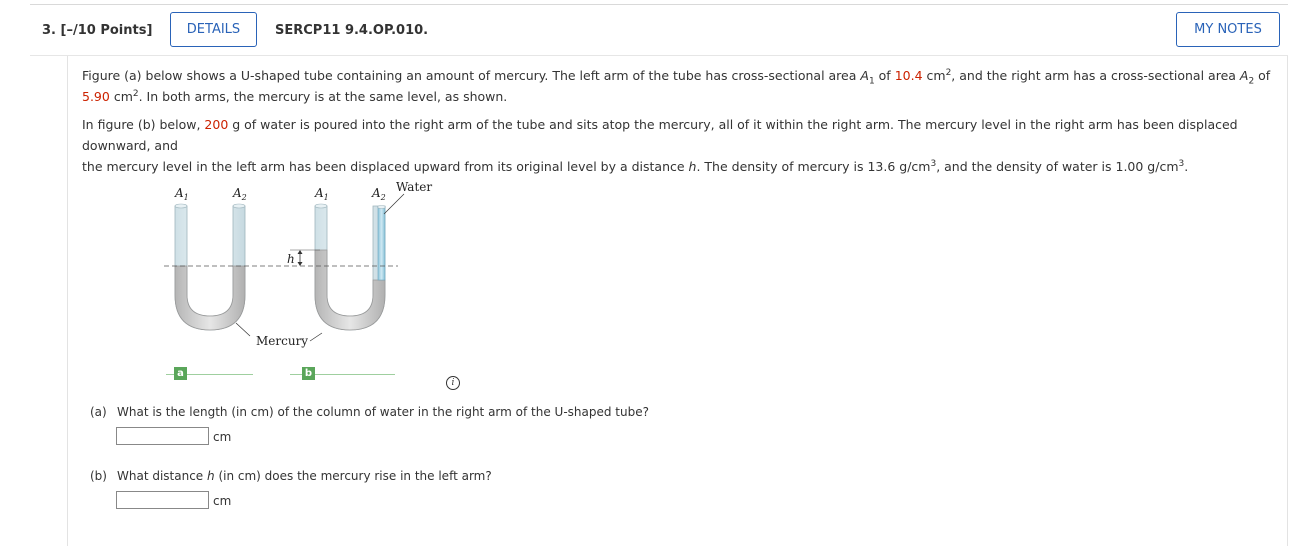 The image size is (1293, 546). Describe the element at coordinates (394, 204) in the screenshot. I see `water-pointer-line` at that location.